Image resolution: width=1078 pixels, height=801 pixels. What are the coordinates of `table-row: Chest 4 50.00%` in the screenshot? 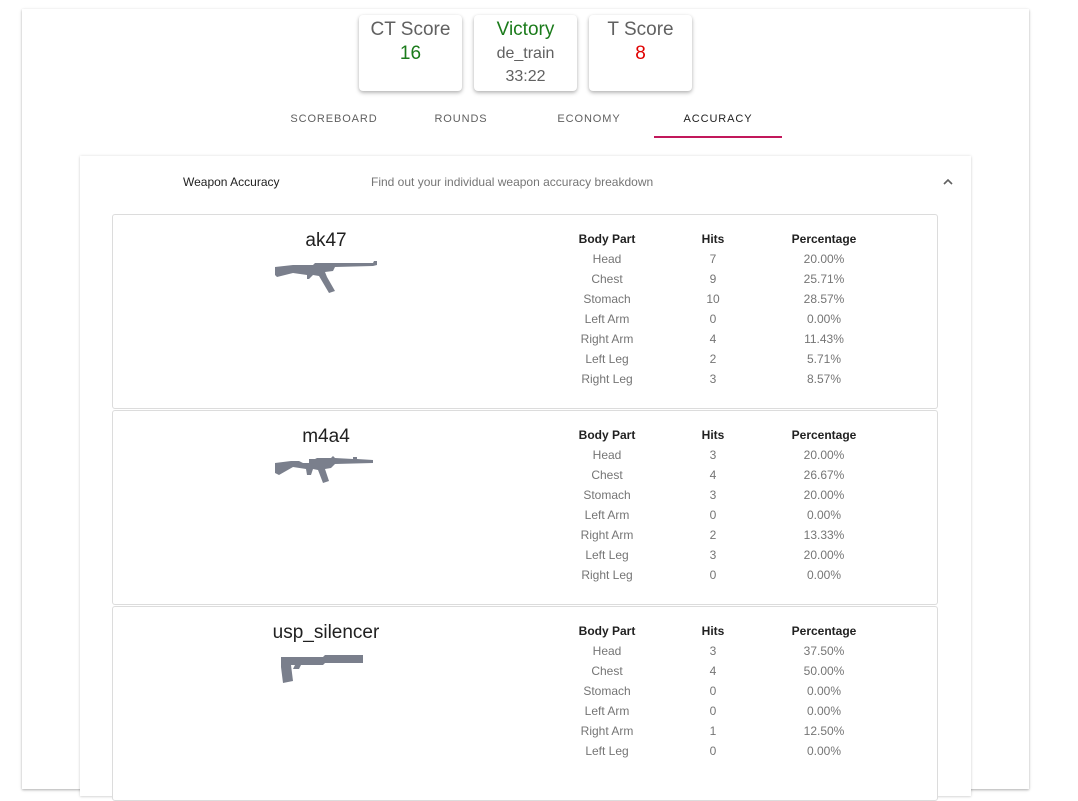 It's located at (718, 671).